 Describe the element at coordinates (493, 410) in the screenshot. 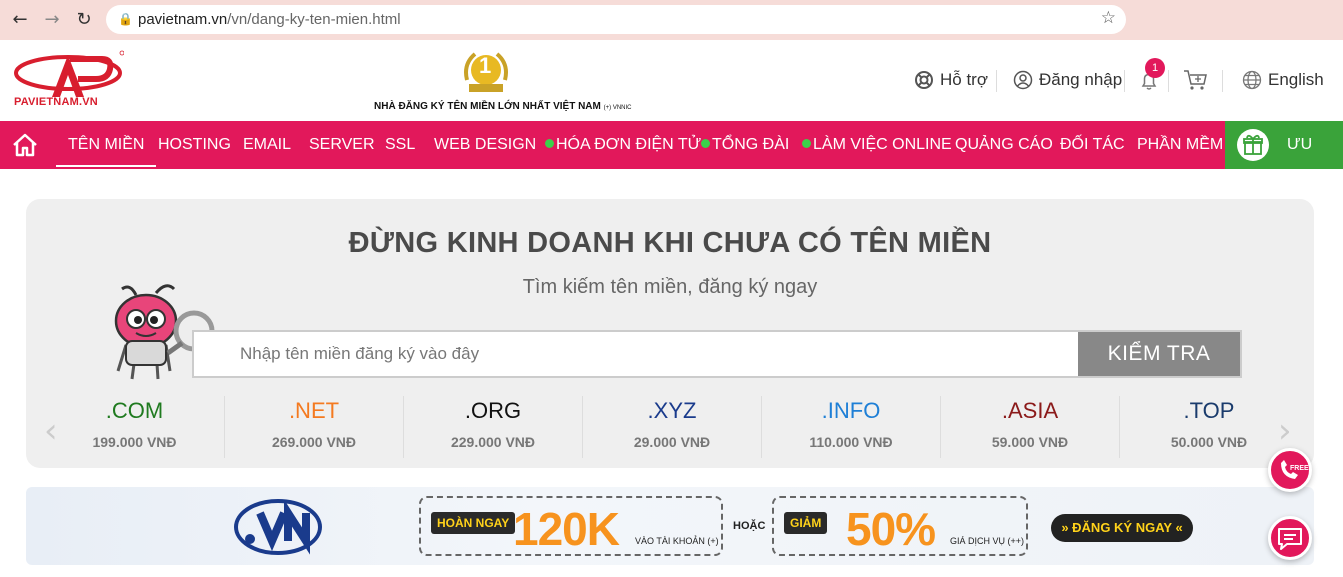

I see `tld-name: .ORG` at that location.